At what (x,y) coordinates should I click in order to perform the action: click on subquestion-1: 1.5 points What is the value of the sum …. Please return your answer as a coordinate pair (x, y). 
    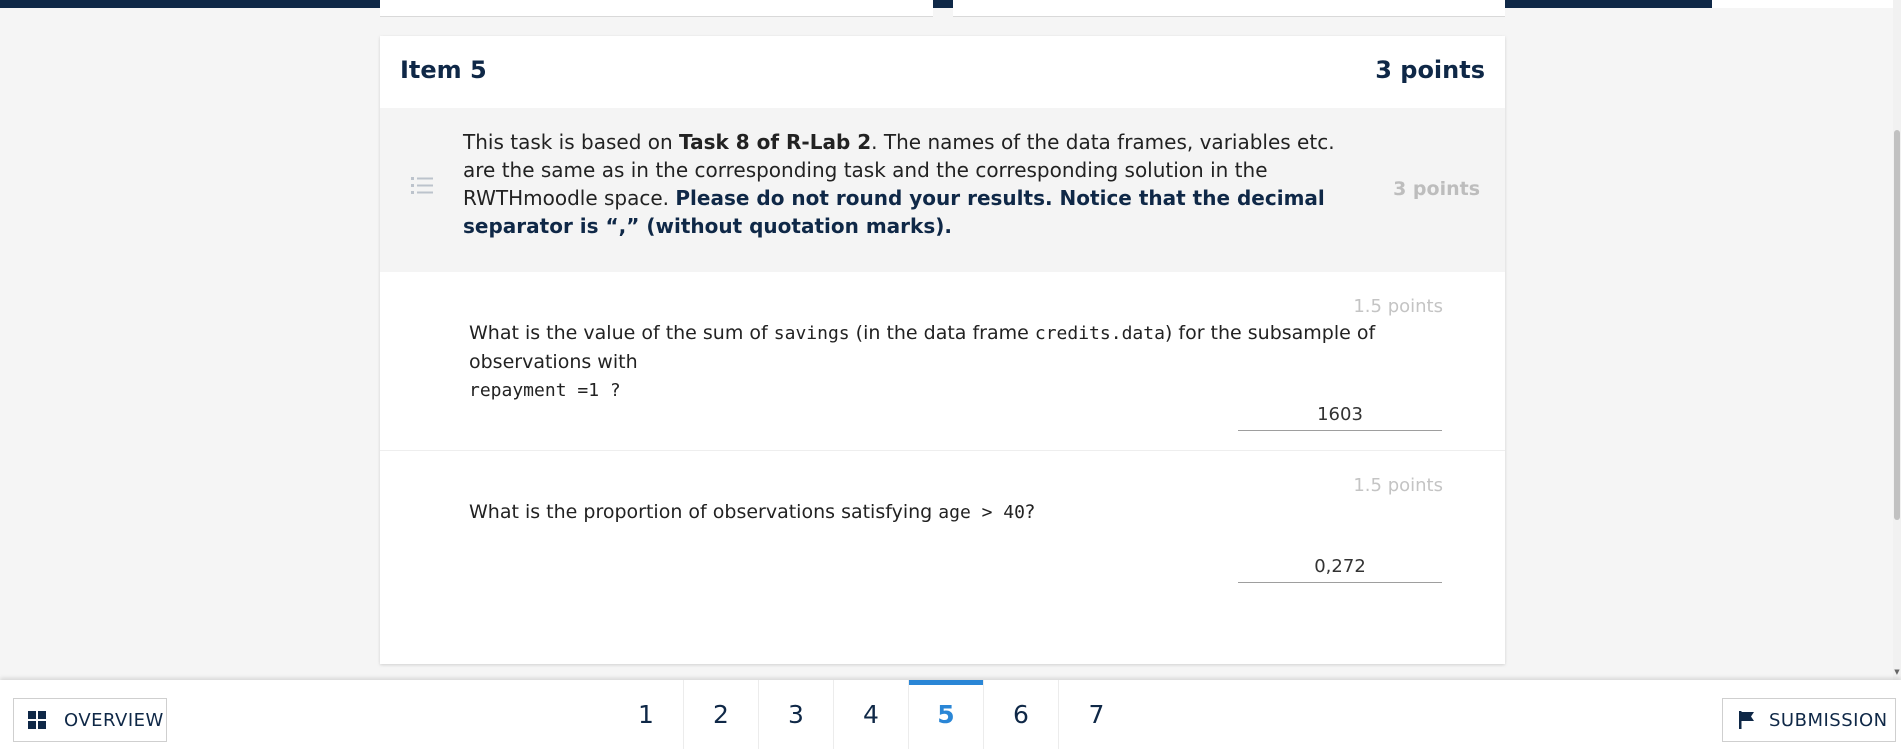
    Looking at the image, I should click on (942, 361).